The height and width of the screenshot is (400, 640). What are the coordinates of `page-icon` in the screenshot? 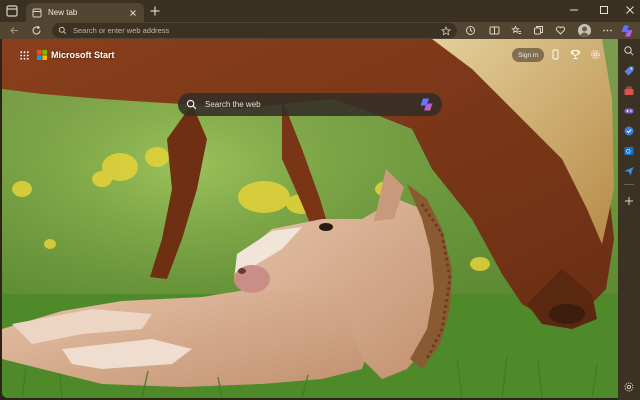 It's located at (37, 12).